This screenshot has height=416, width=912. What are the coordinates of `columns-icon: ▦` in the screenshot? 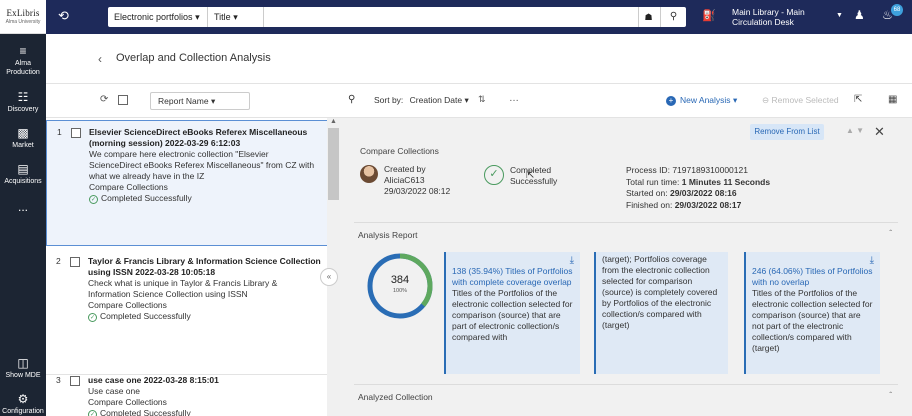 It's located at (892, 99).